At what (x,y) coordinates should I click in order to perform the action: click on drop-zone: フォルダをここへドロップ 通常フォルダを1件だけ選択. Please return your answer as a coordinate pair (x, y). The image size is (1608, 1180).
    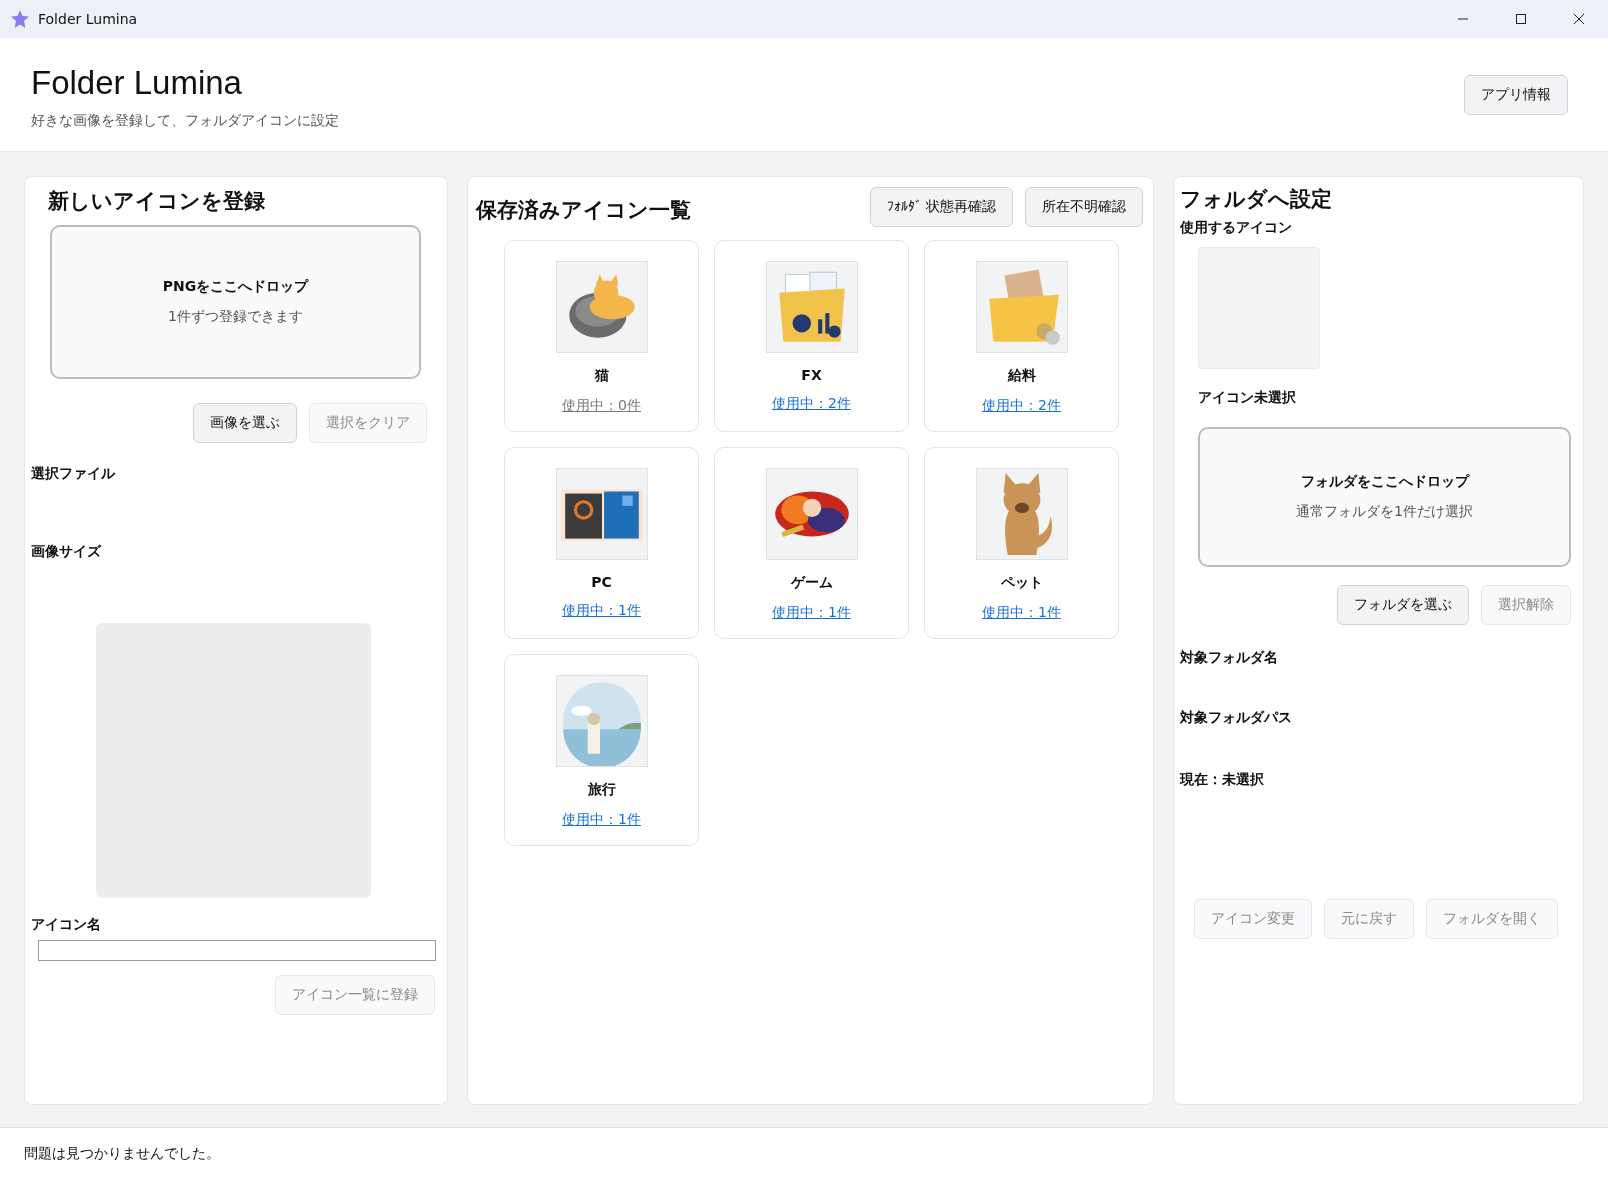
    Looking at the image, I should click on (1384, 497).